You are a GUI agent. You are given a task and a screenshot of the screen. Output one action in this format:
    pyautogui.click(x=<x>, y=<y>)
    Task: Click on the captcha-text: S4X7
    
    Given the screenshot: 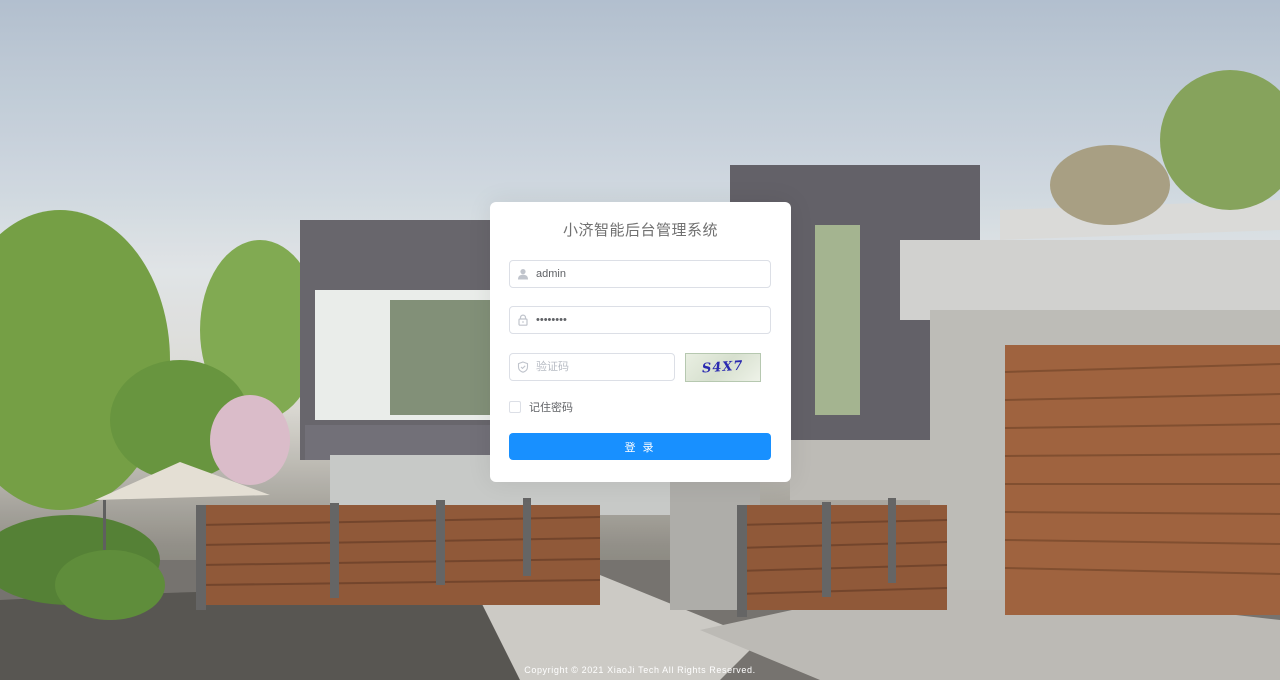 What is the action you would take?
    pyautogui.click(x=723, y=367)
    